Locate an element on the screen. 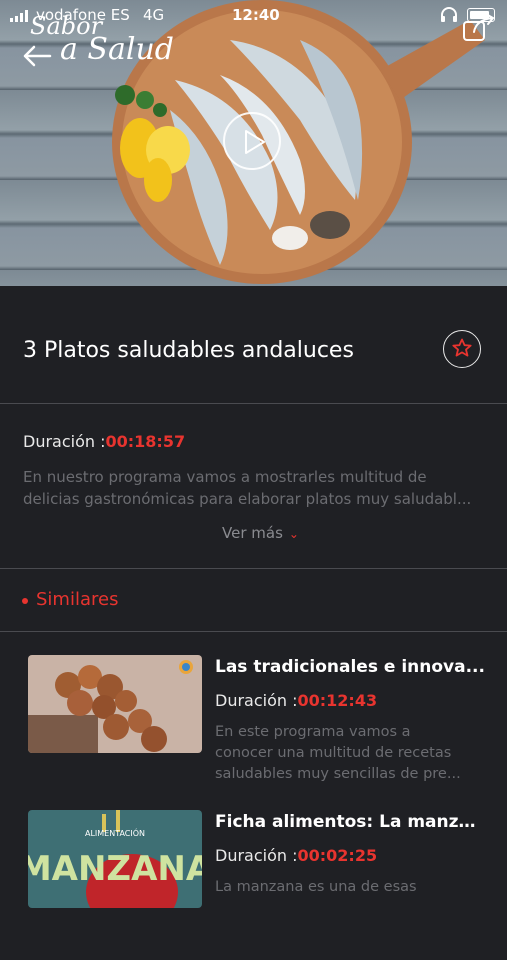 This screenshot has height=960, width=507. signal-icon is located at coordinates (19, 16).